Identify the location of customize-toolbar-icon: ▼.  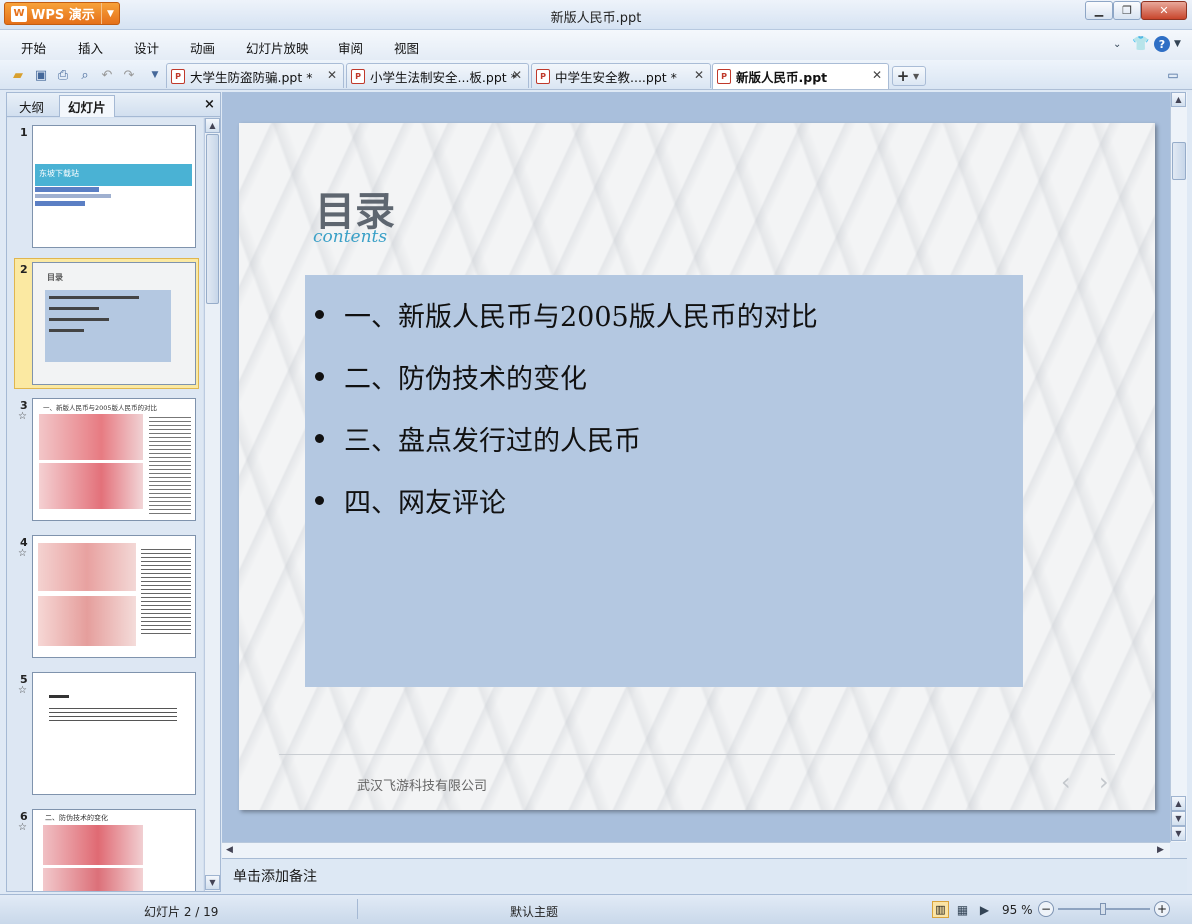
(155, 75).